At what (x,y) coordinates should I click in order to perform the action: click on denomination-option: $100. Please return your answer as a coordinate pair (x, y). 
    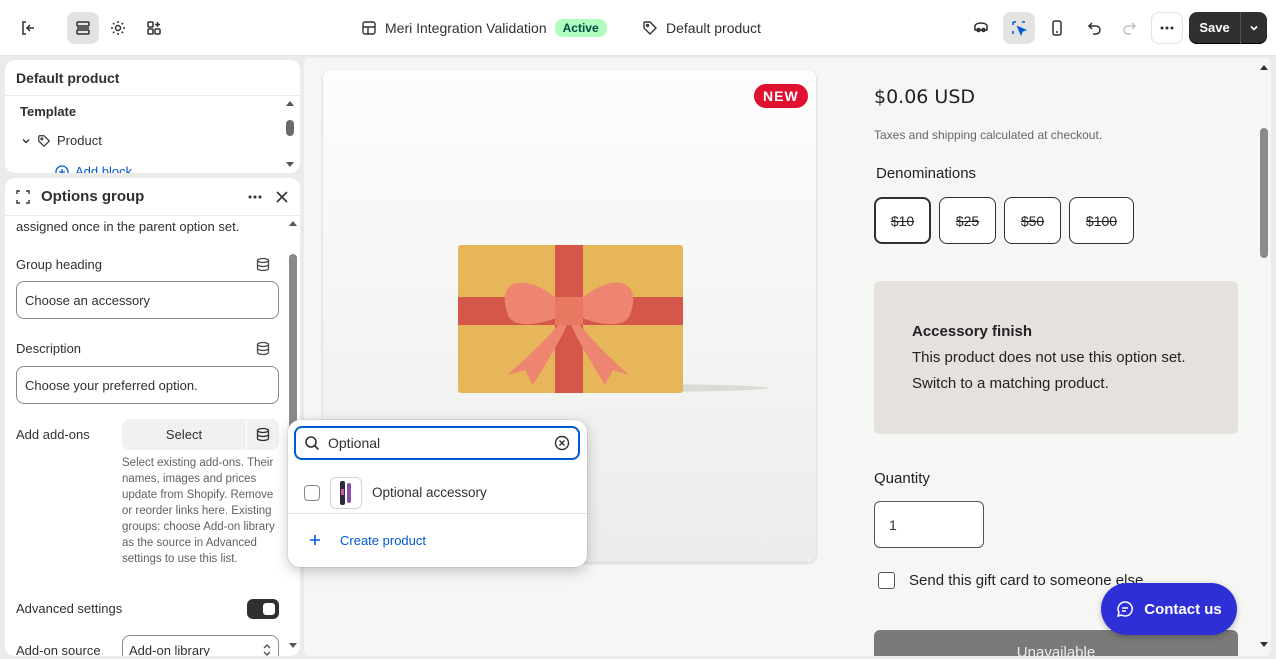
    Looking at the image, I should click on (1101, 220).